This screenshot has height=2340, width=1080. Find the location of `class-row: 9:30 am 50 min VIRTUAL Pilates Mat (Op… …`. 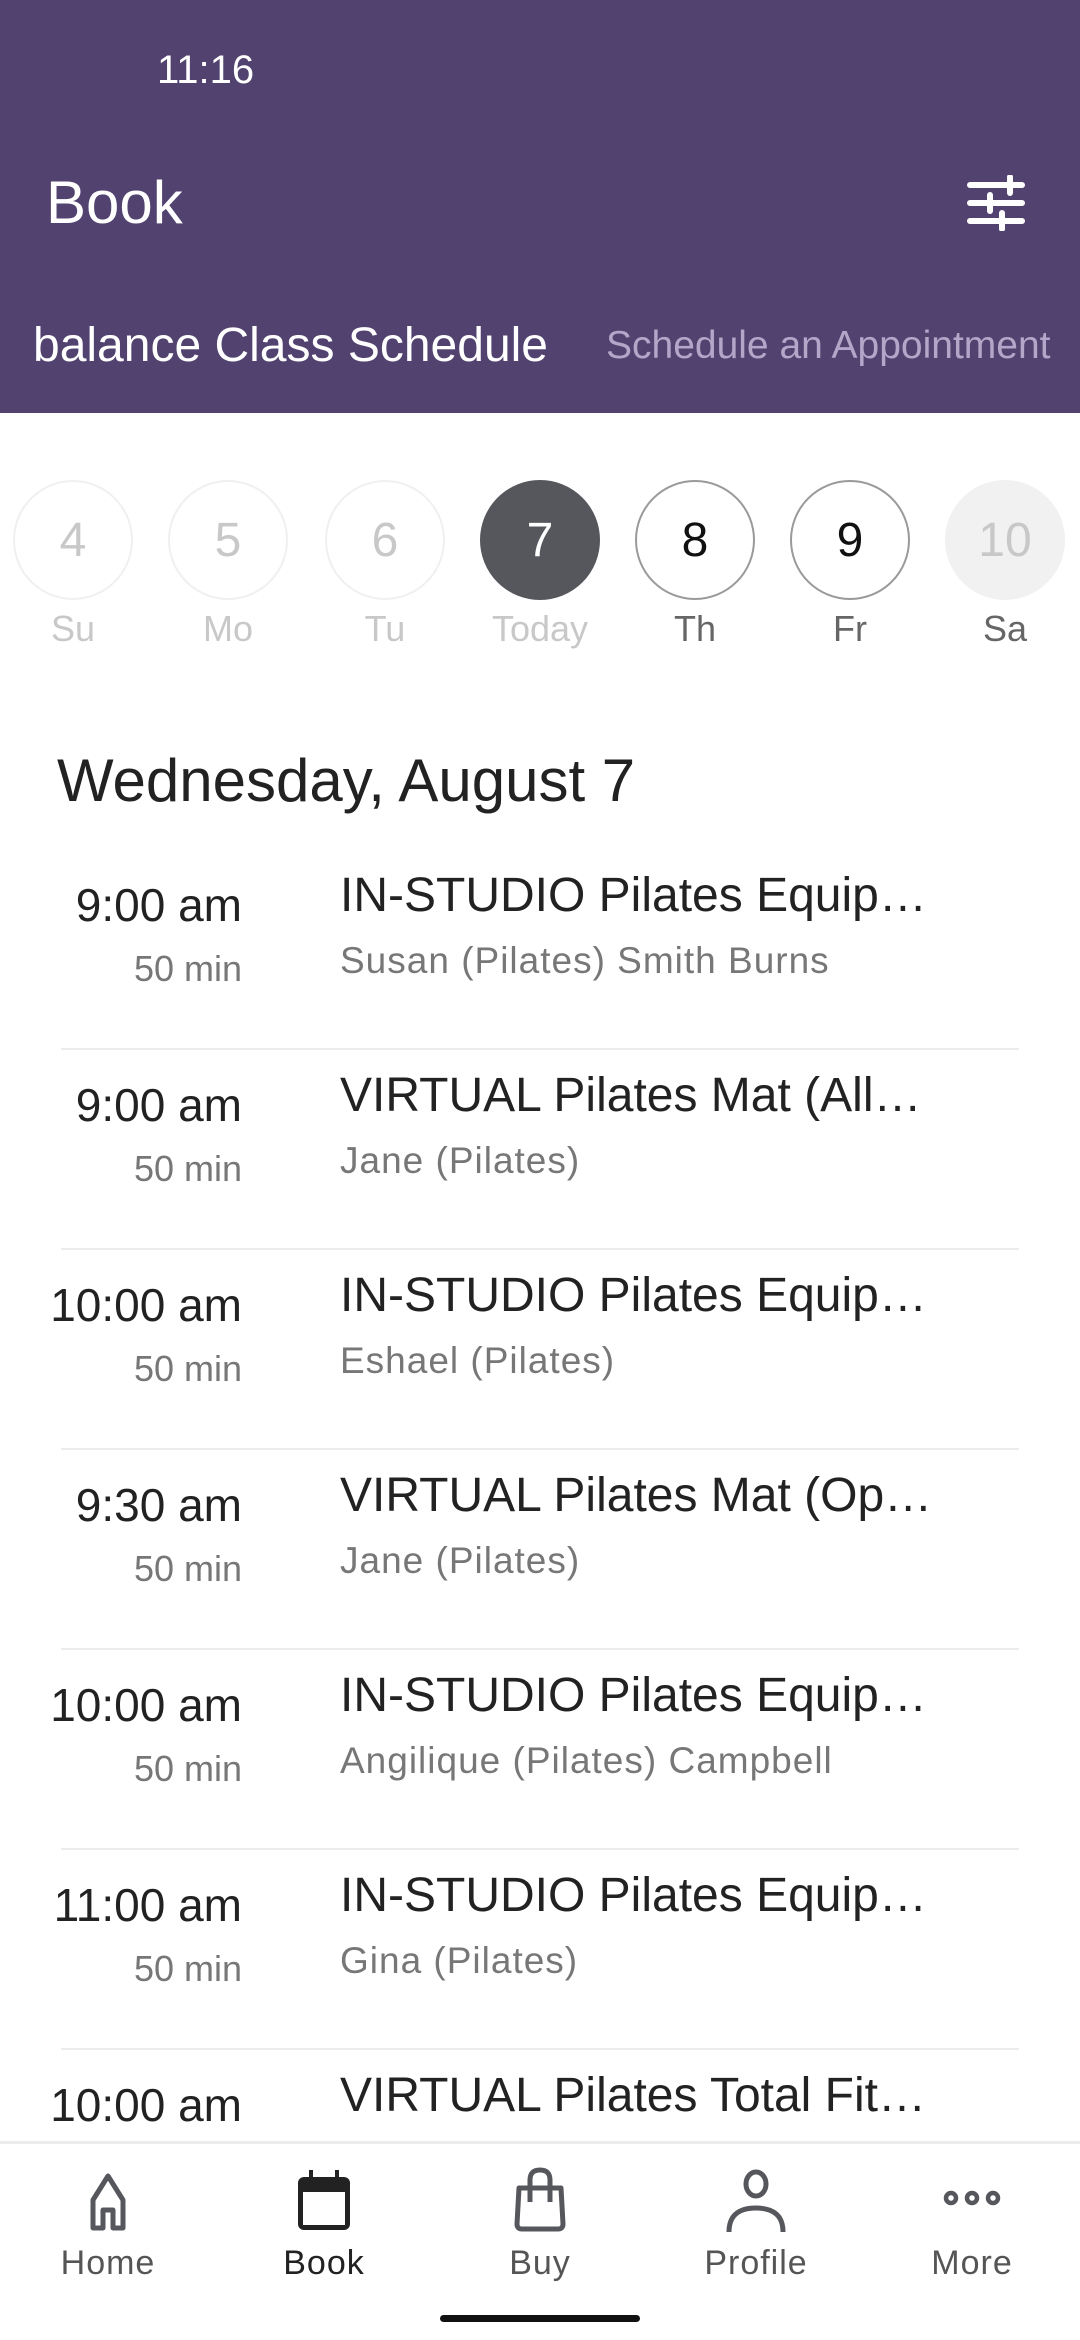

class-row: 9:30 am 50 min VIRTUAL Pilates Mat (Op… … is located at coordinates (540, 1550).